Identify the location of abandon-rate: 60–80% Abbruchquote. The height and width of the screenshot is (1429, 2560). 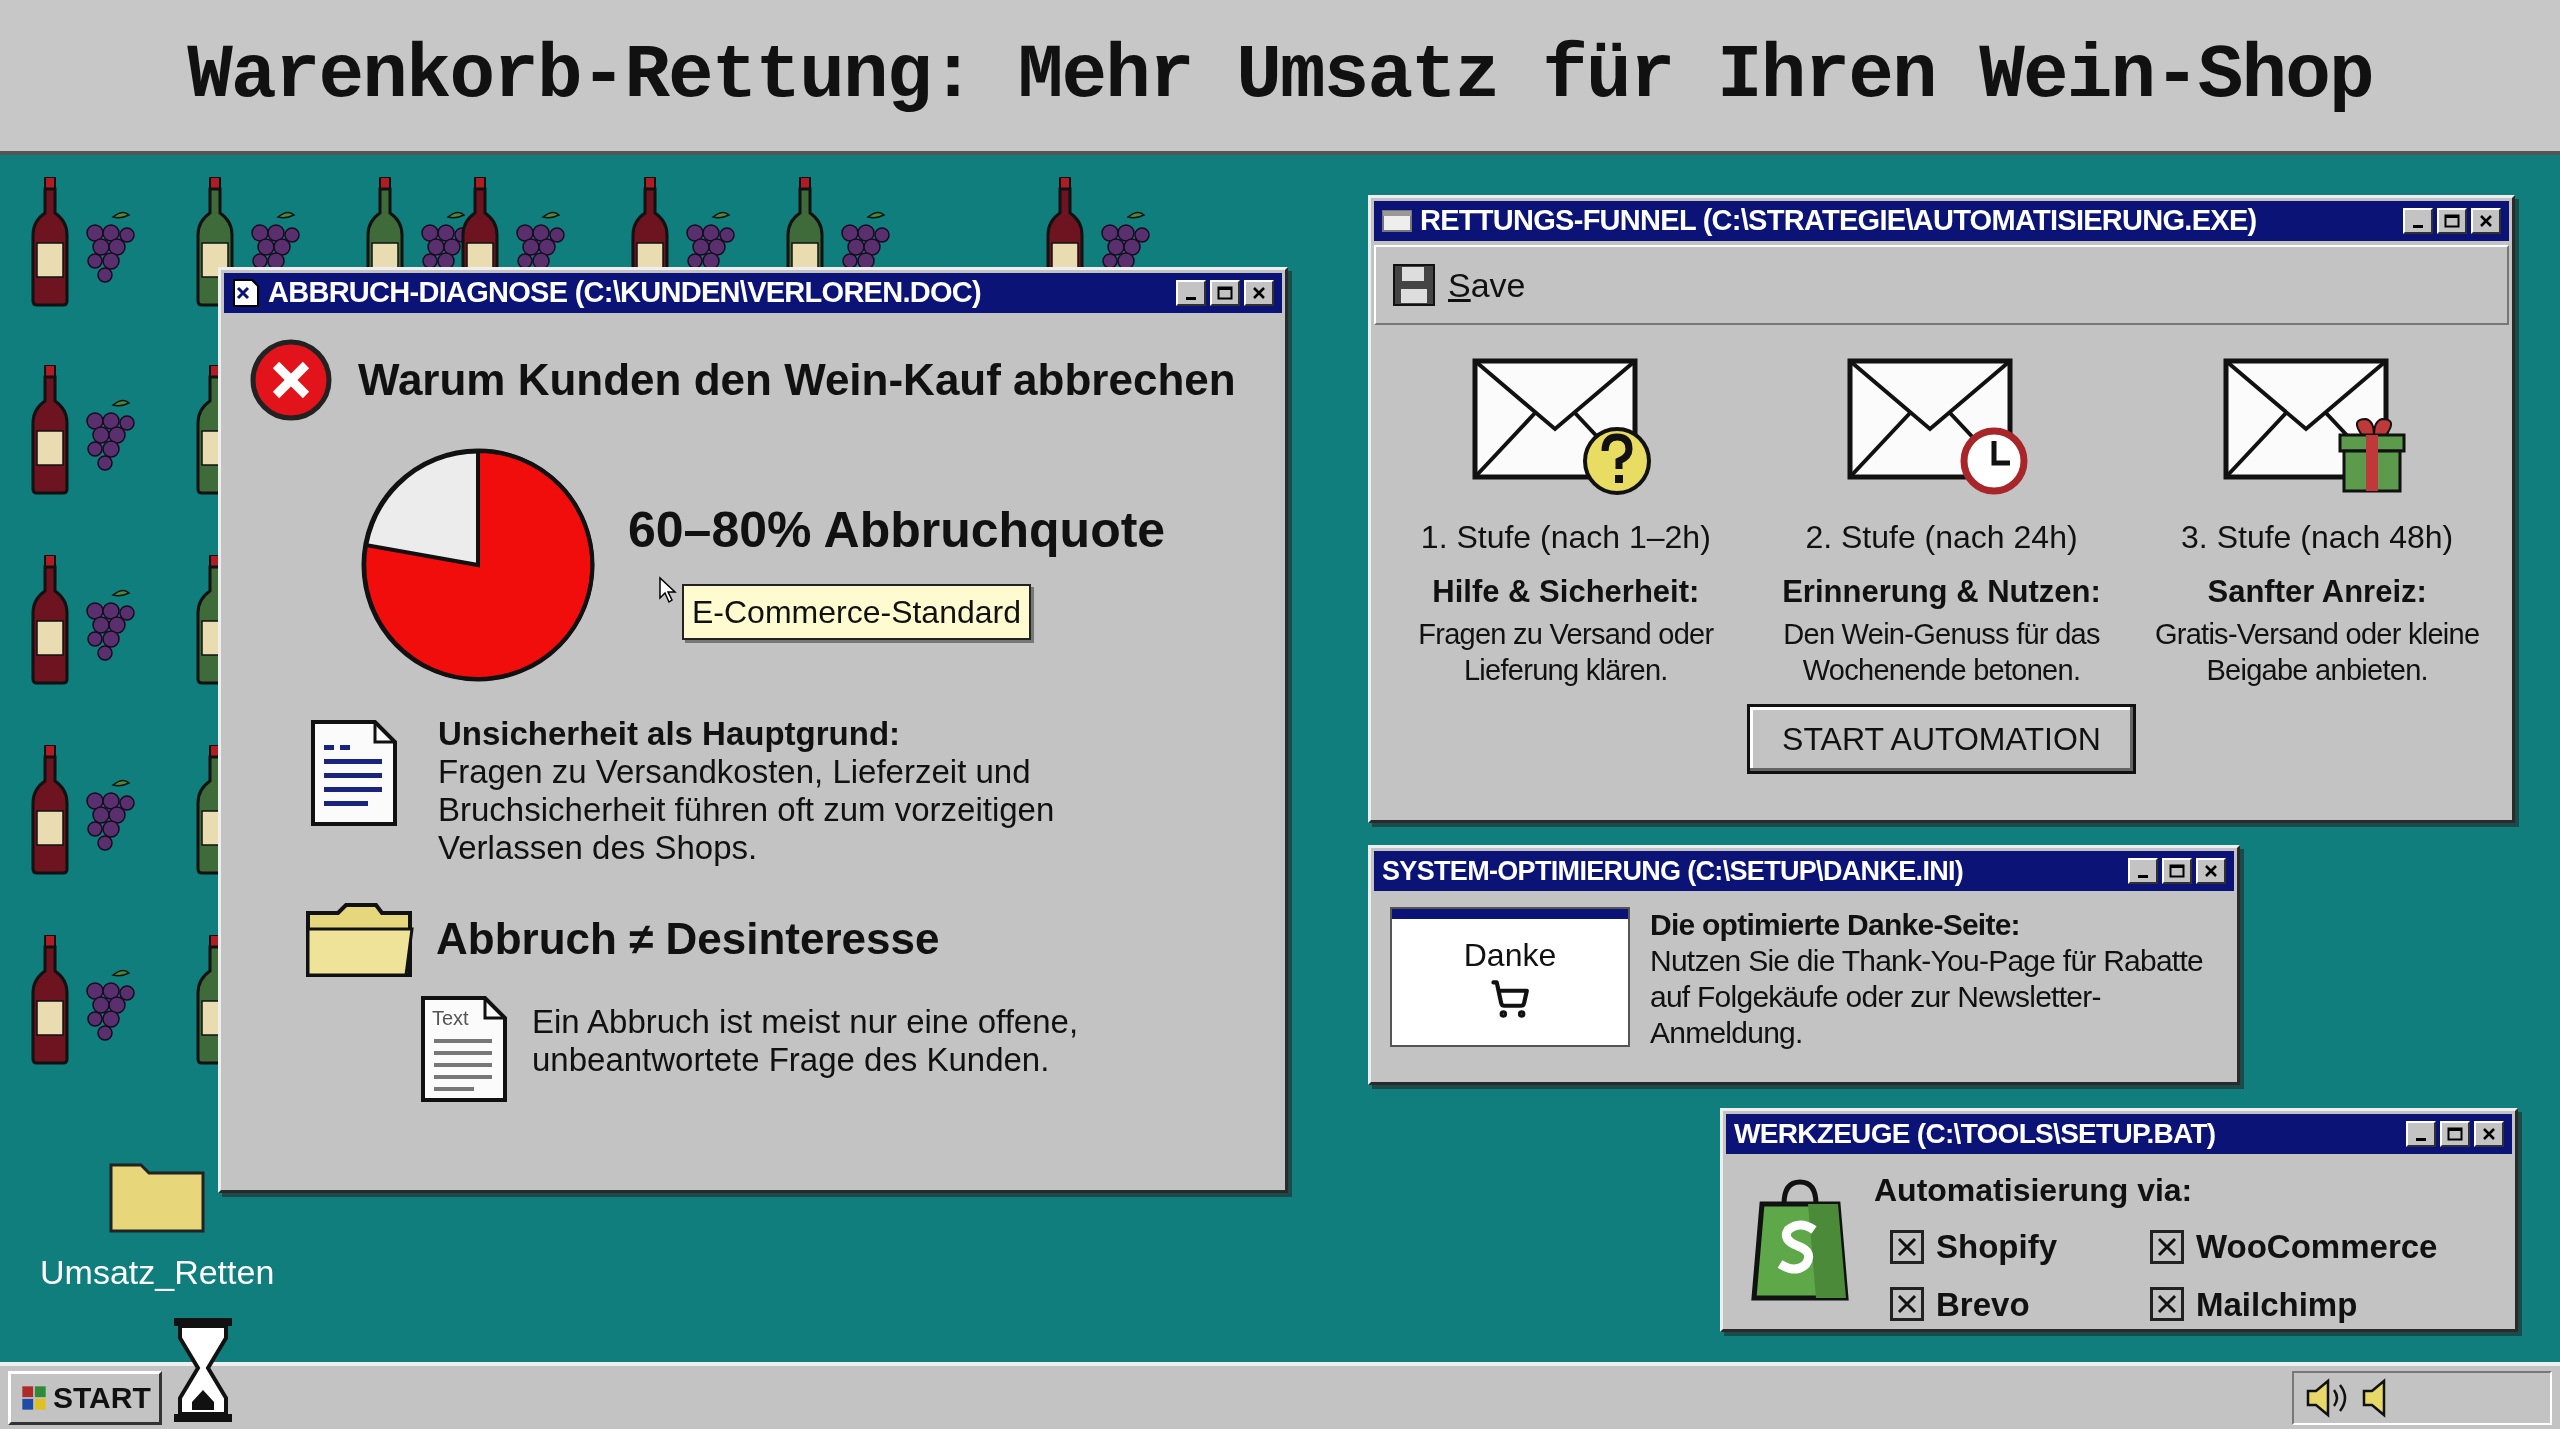
(897, 530).